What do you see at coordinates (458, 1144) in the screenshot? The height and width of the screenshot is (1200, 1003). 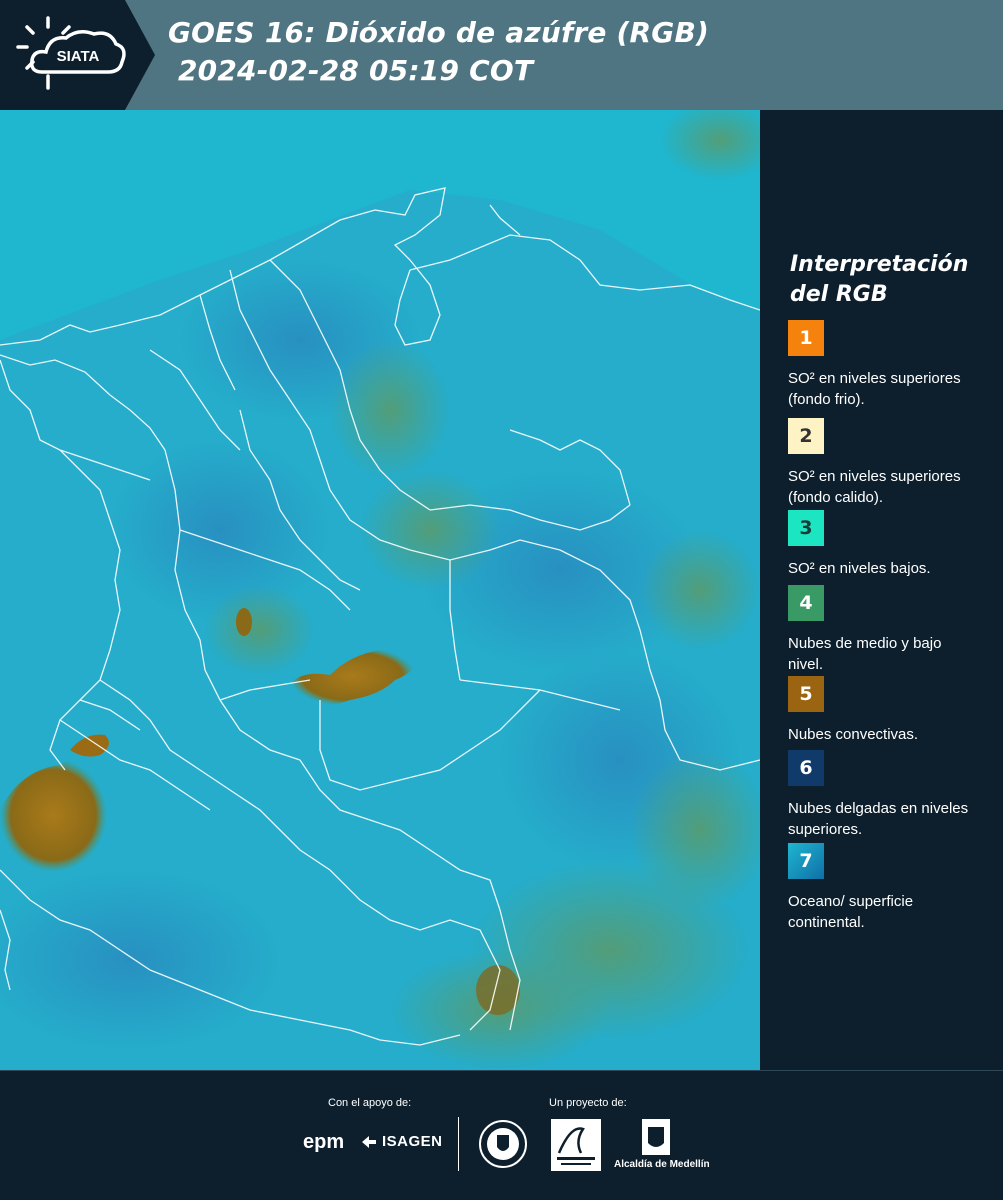 I see `footer-divider` at bounding box center [458, 1144].